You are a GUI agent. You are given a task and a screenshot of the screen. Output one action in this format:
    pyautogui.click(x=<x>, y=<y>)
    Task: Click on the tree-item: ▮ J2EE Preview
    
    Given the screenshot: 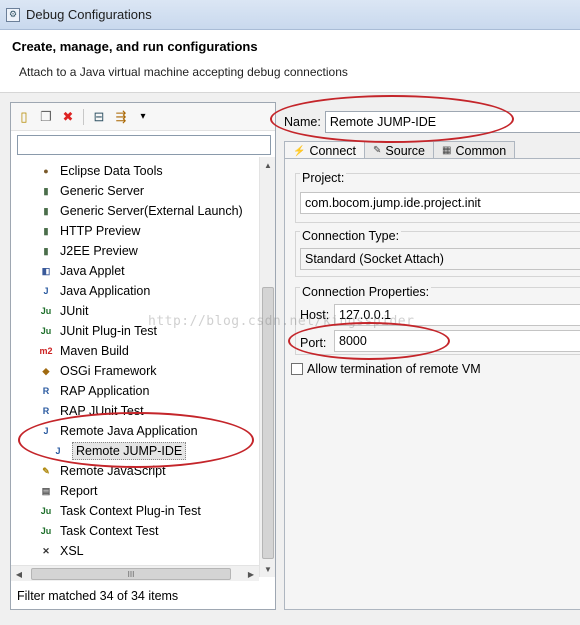 What is the action you would take?
    pyautogui.click(x=88, y=251)
    